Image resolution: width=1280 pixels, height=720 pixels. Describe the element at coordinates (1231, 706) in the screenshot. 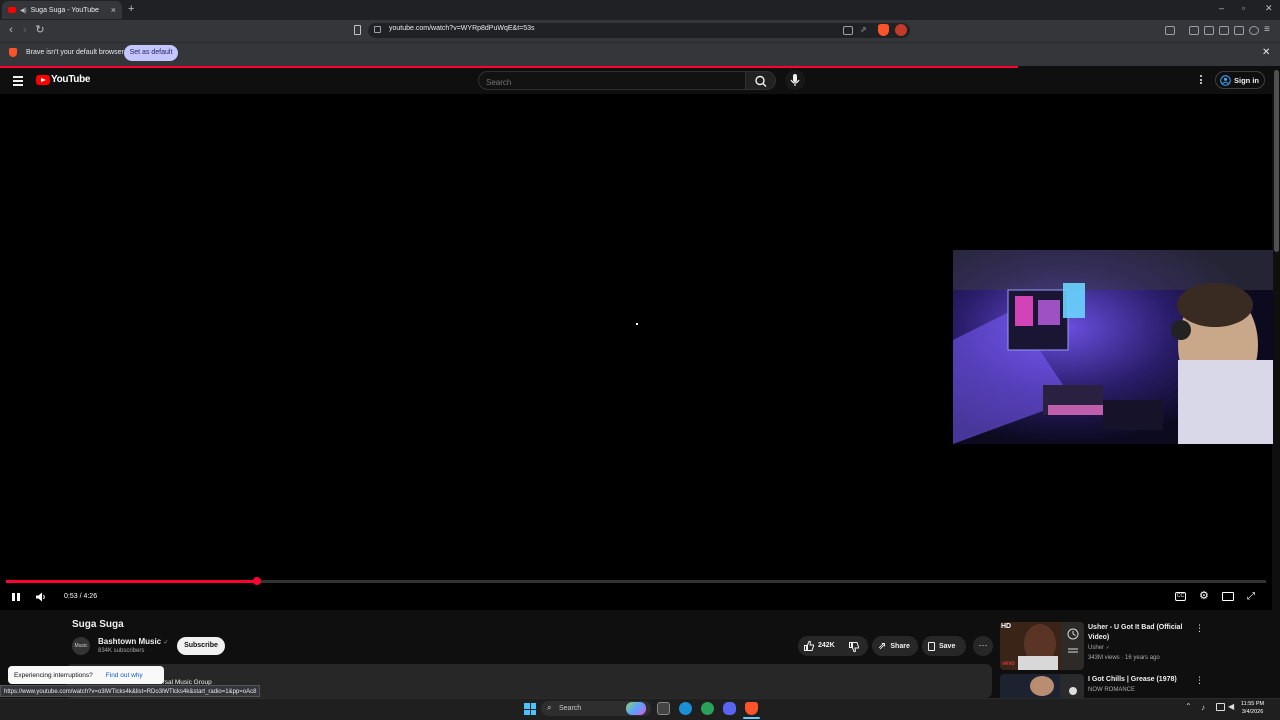

I see `volume-tray-icon: ◀` at that location.